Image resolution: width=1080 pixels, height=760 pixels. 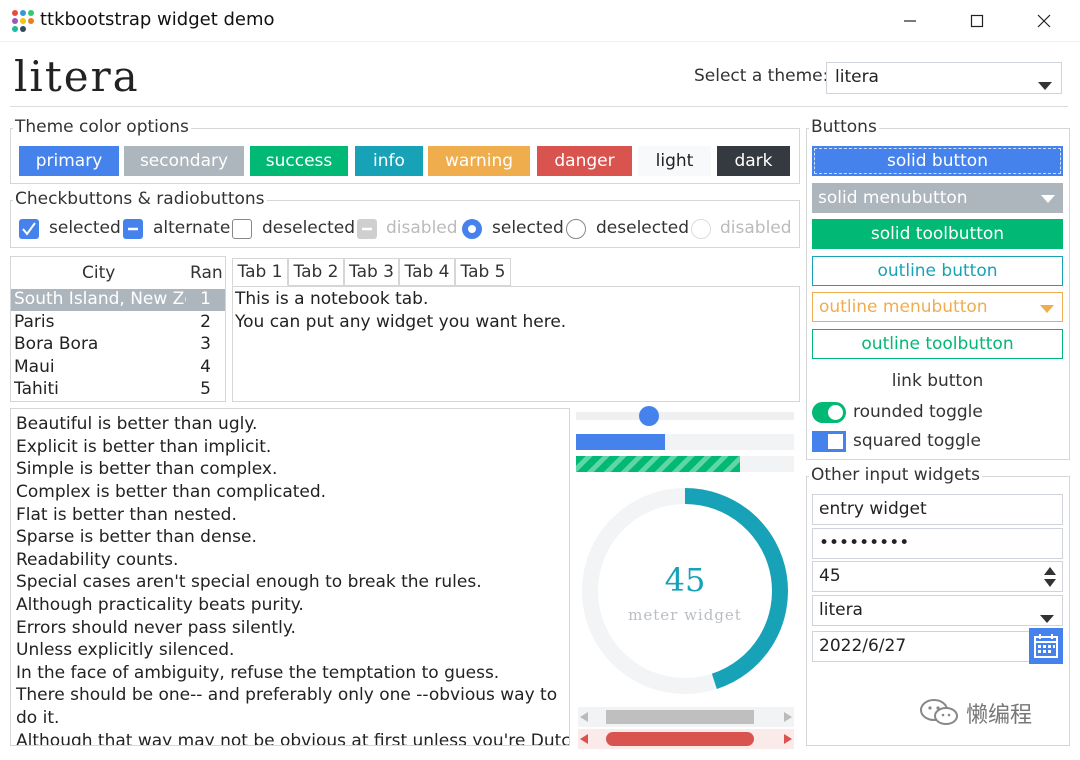 What do you see at coordinates (937, 307) in the screenshot?
I see `outline-menubutton: outline menubutton` at bounding box center [937, 307].